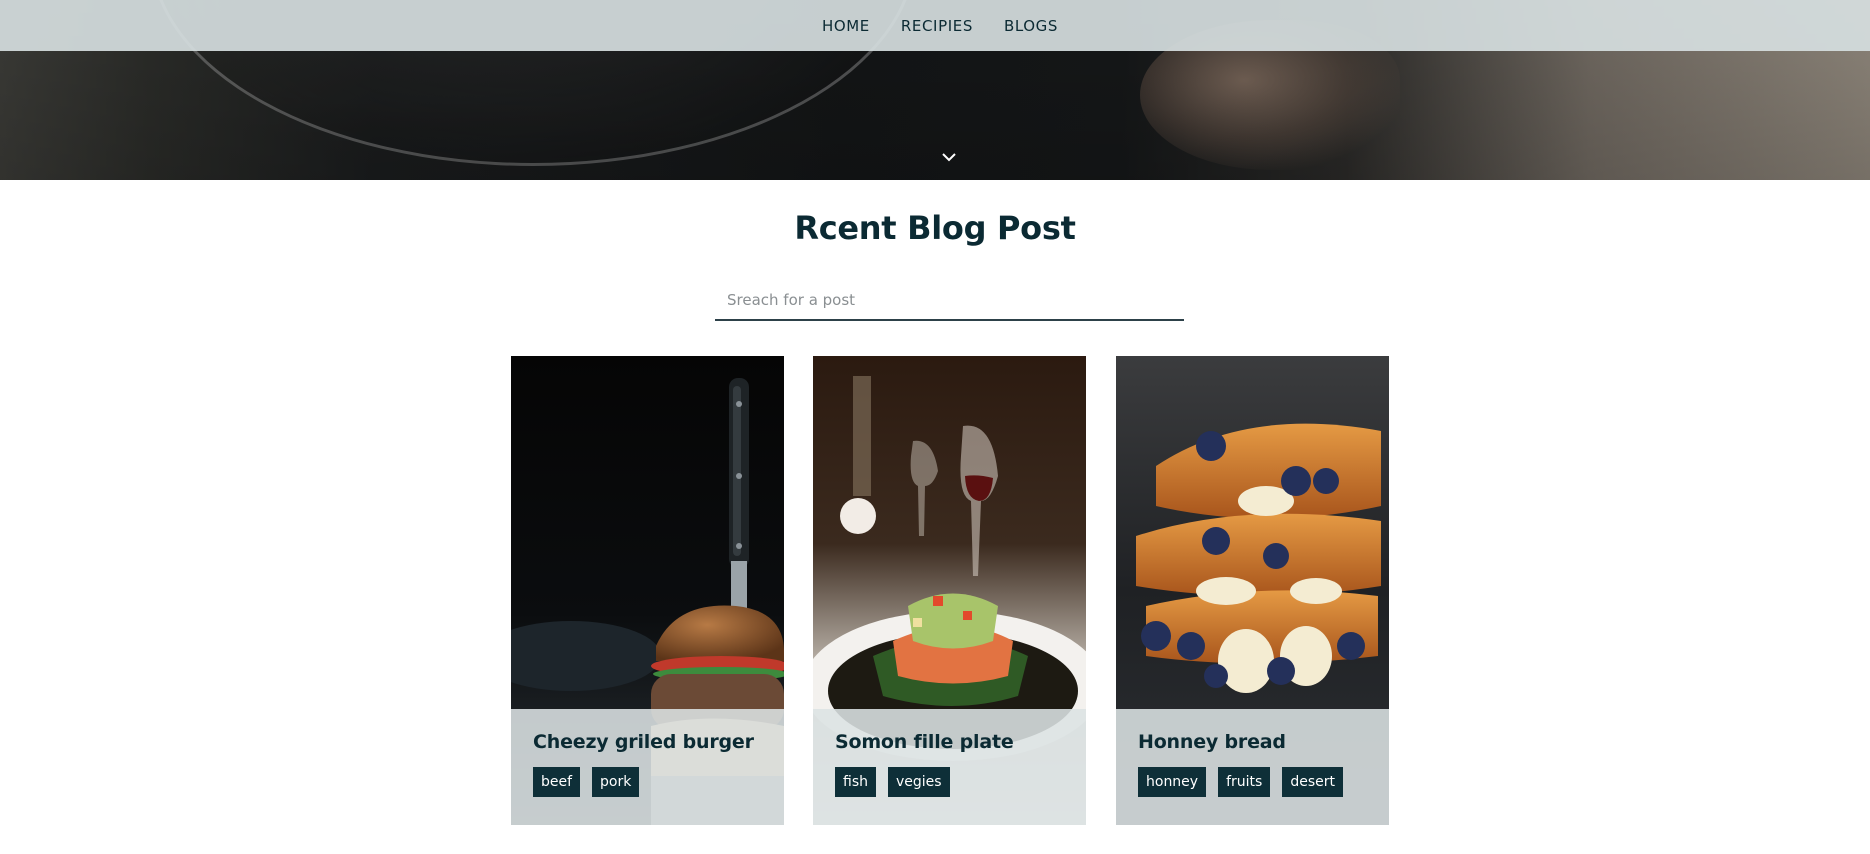 Image resolution: width=1870 pixels, height=854 pixels. I want to click on tag-honney: honney, so click(1172, 782).